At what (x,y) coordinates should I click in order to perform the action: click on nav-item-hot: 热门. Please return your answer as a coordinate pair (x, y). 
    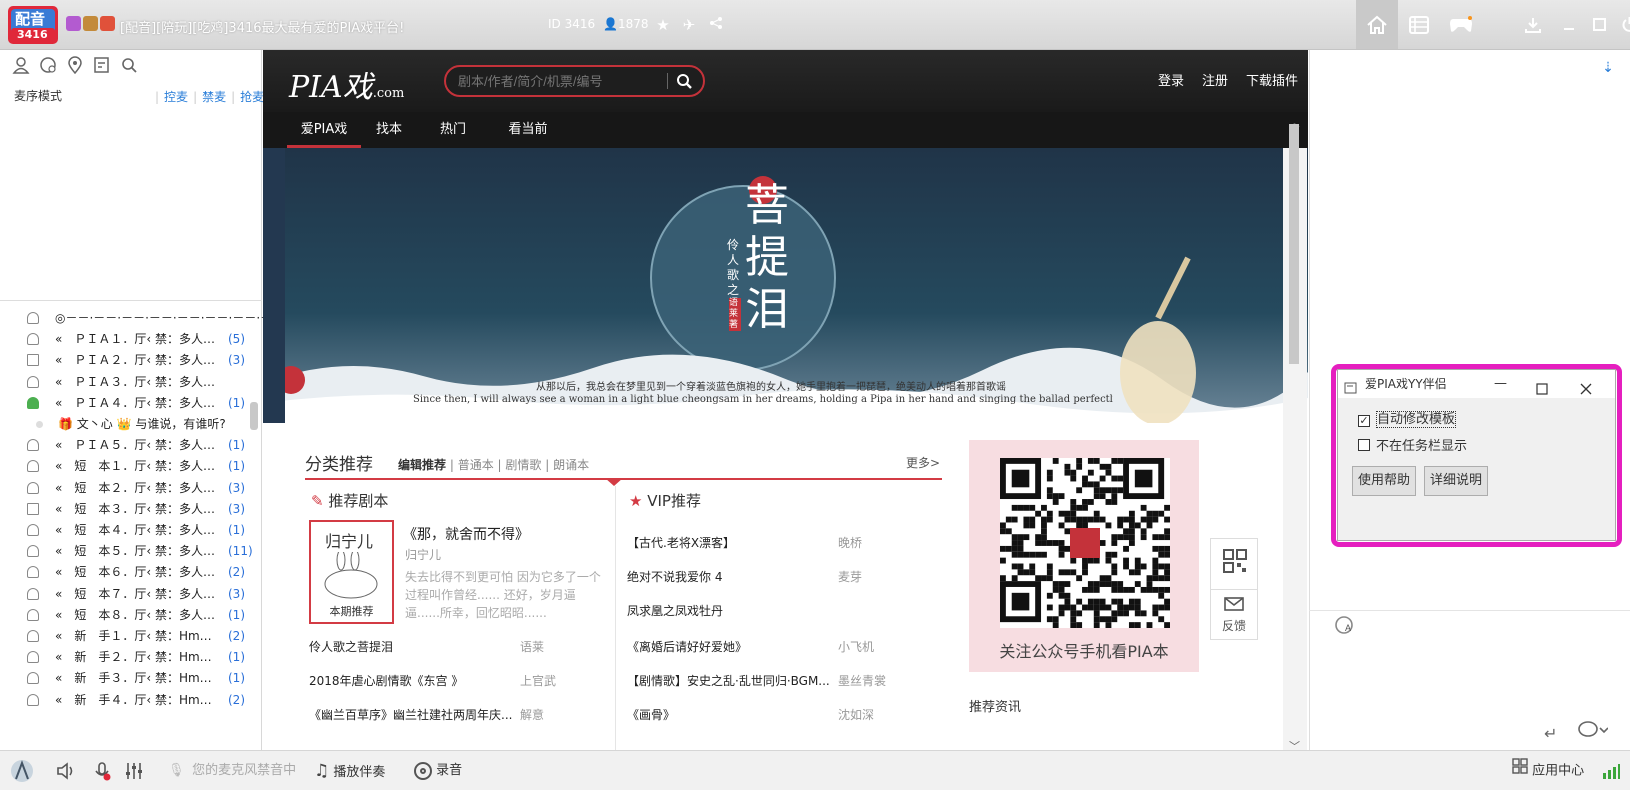
    Looking at the image, I should click on (453, 130).